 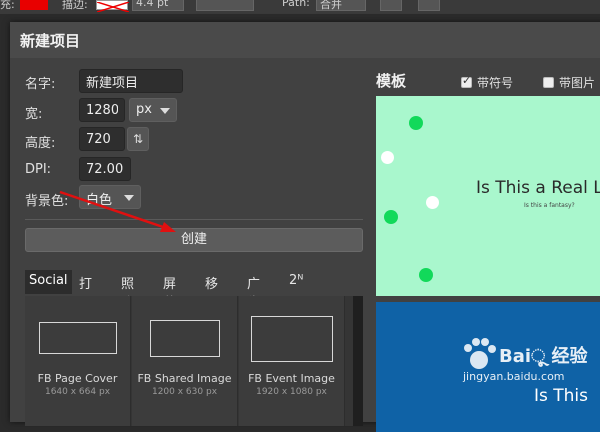 I want to click on path-mode-value: 合并, so click(x=331, y=5).